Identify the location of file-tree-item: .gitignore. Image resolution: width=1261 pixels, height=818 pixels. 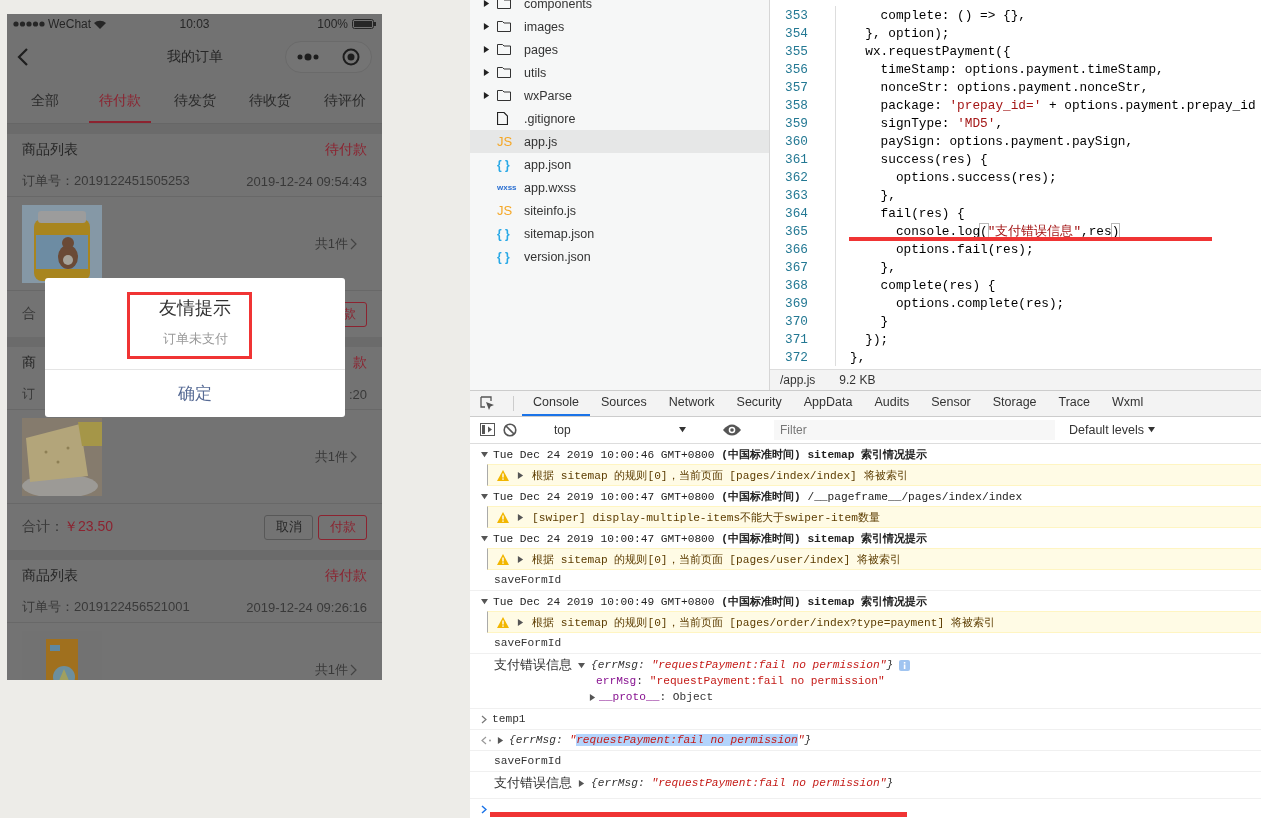
(619, 118).